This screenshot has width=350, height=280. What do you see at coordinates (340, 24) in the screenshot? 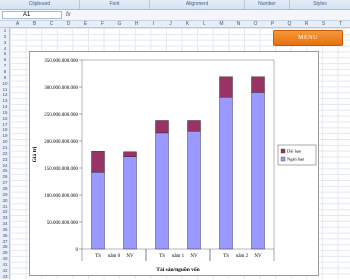
I see `column-header-t: T` at bounding box center [340, 24].